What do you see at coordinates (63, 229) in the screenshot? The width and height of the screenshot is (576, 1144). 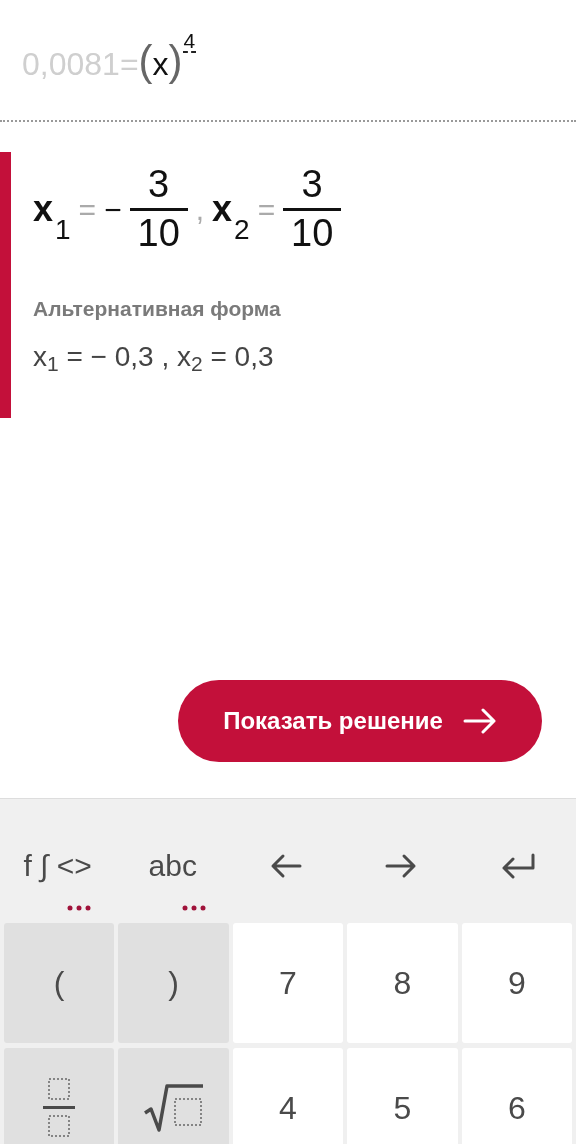 I see `subscript: 1` at bounding box center [63, 229].